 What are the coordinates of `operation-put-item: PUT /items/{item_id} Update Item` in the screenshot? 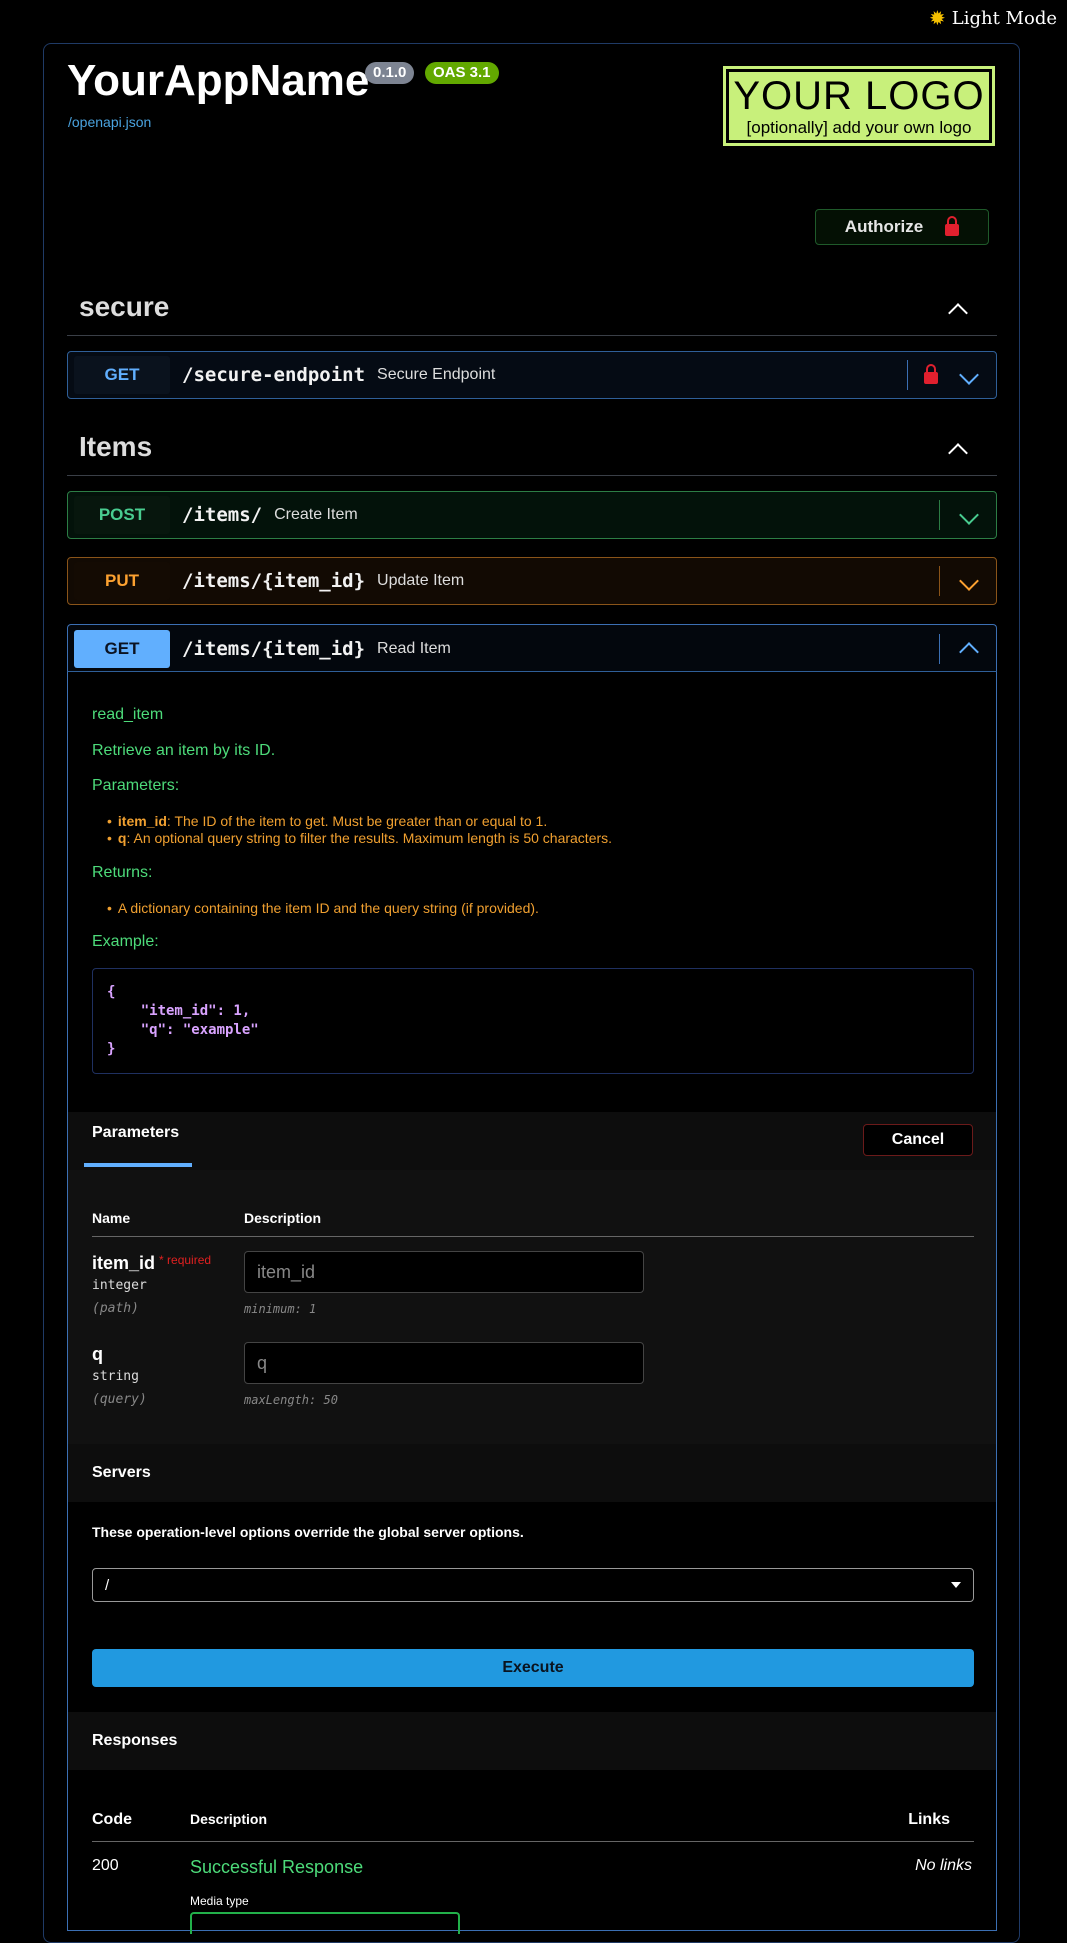 It's located at (532, 581).